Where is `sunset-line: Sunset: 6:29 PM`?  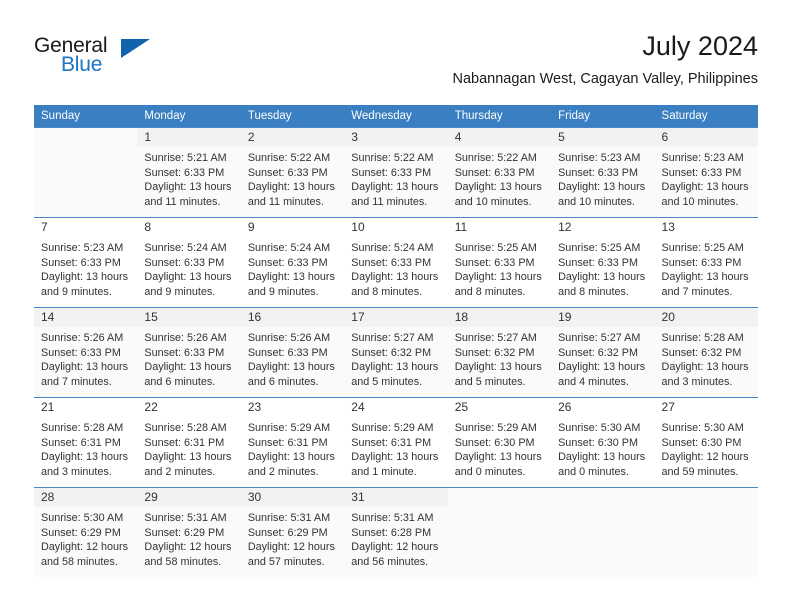 sunset-line: Sunset: 6:29 PM is located at coordinates (81, 532).